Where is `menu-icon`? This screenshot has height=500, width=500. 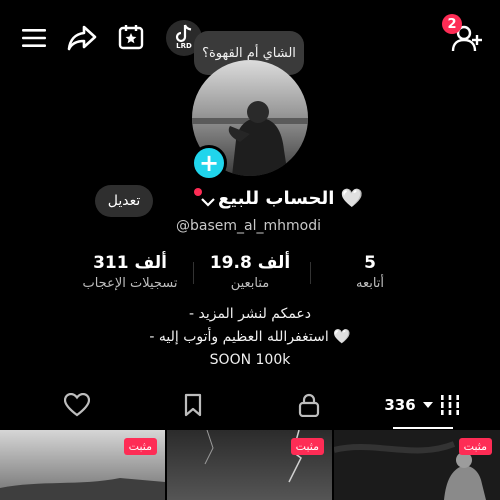 menu-icon is located at coordinates (34, 38).